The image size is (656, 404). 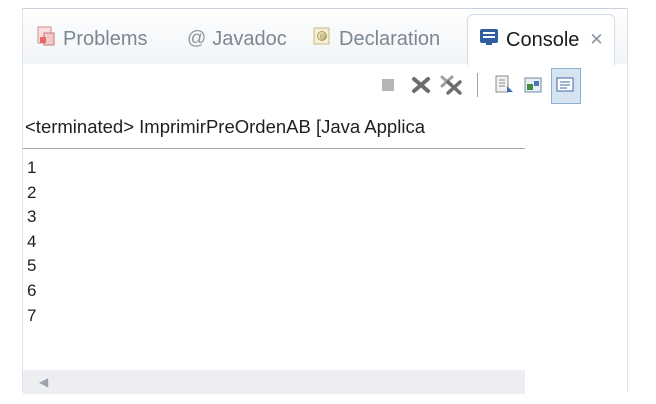 What do you see at coordinates (43, 382) in the screenshot?
I see `scroll-left-icon: ◀` at bounding box center [43, 382].